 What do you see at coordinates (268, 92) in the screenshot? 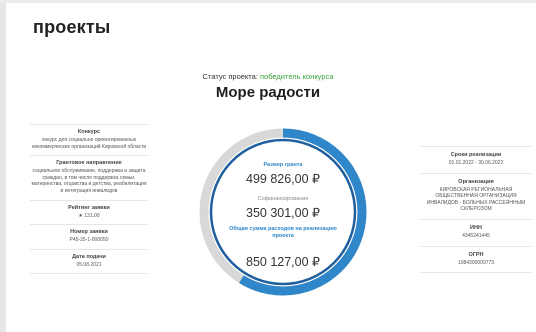
I see `project-name: Море радости` at bounding box center [268, 92].